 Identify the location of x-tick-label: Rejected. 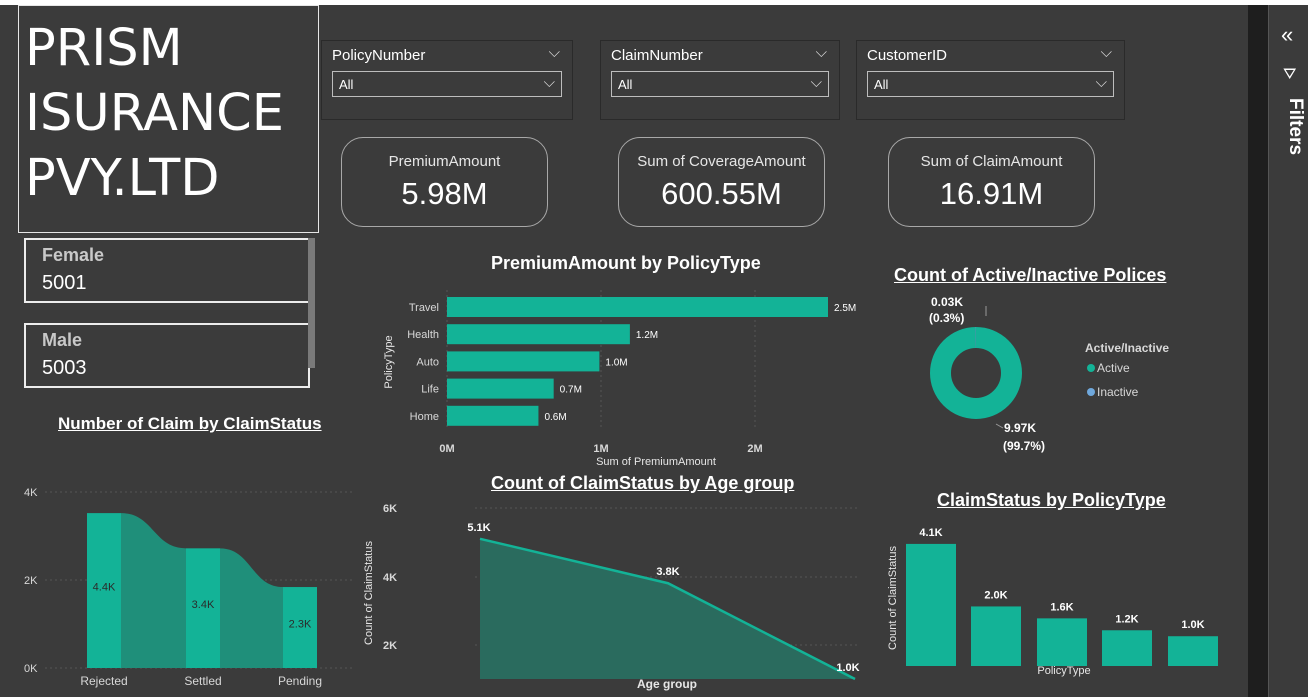
(103, 681).